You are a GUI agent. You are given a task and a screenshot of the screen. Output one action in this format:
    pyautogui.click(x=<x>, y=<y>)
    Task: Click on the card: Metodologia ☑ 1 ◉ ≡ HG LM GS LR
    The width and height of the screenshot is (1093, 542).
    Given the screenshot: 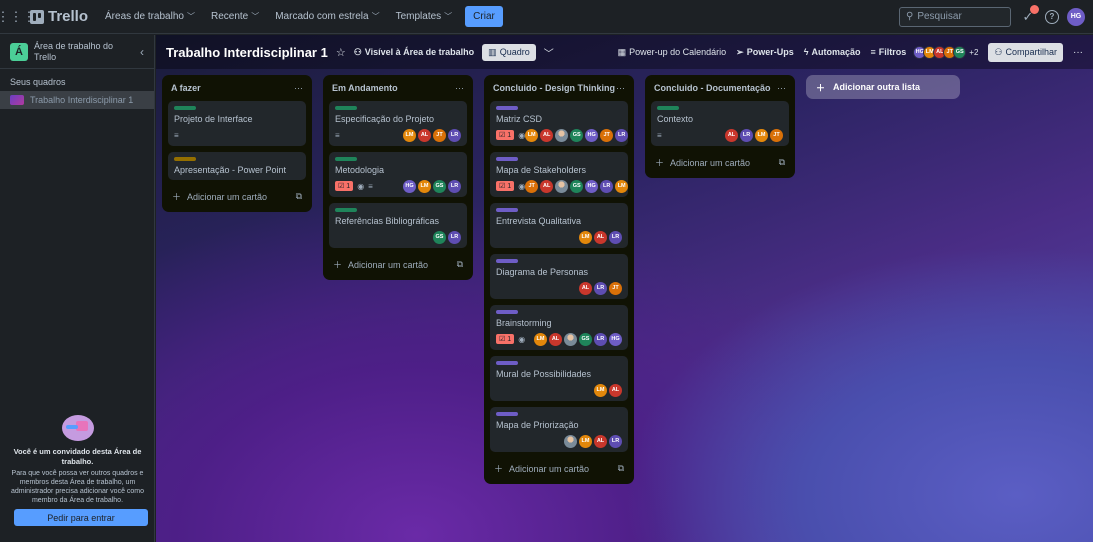 What is the action you would take?
    pyautogui.click(x=398, y=174)
    